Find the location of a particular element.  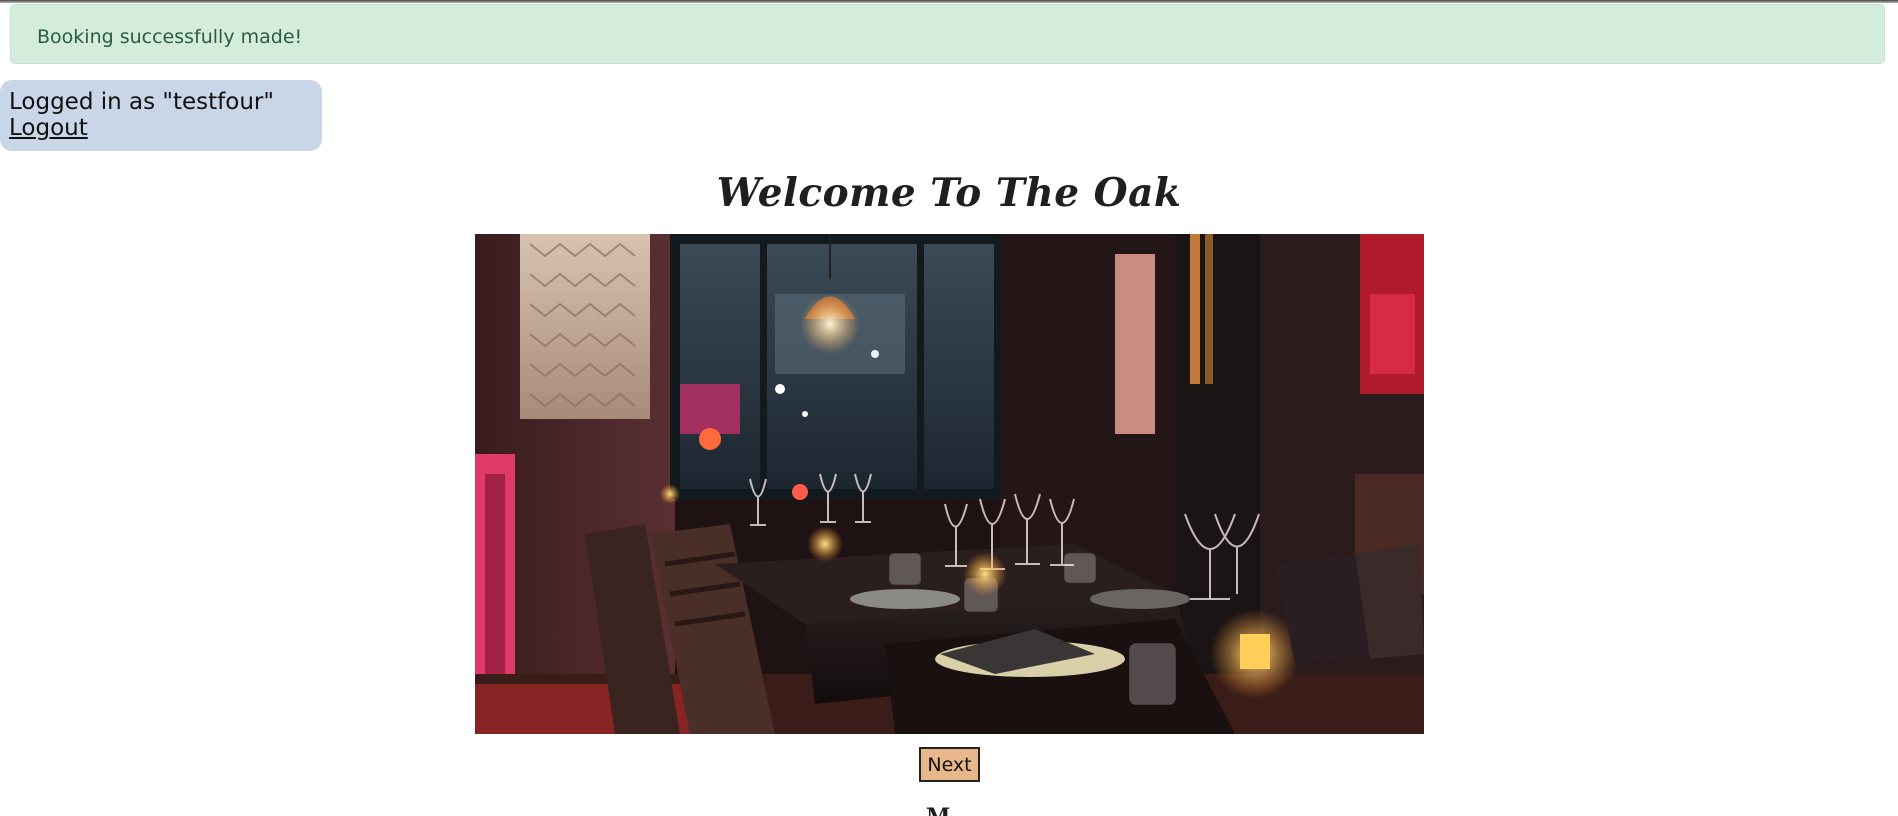

alert-message: Booking successfully made! is located at coordinates (170, 37).